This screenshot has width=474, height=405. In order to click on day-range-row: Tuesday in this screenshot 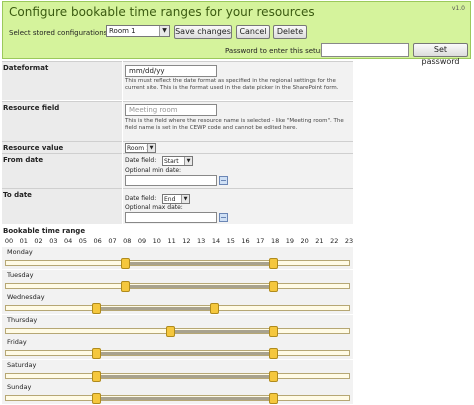, I will do `click(177, 280)`.